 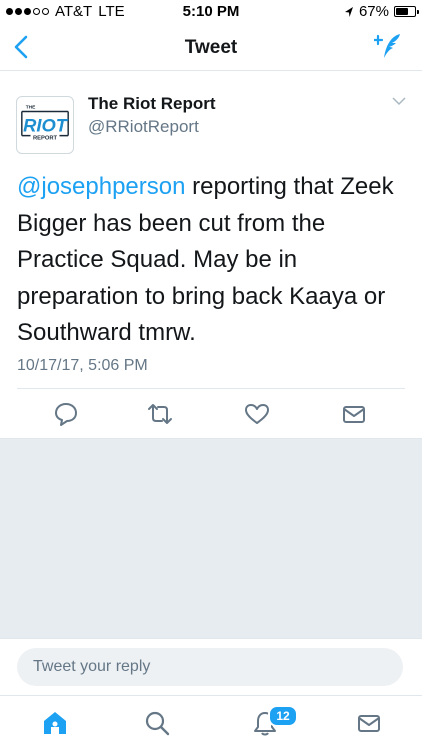 I want to click on battery-level, so click(x=402, y=11).